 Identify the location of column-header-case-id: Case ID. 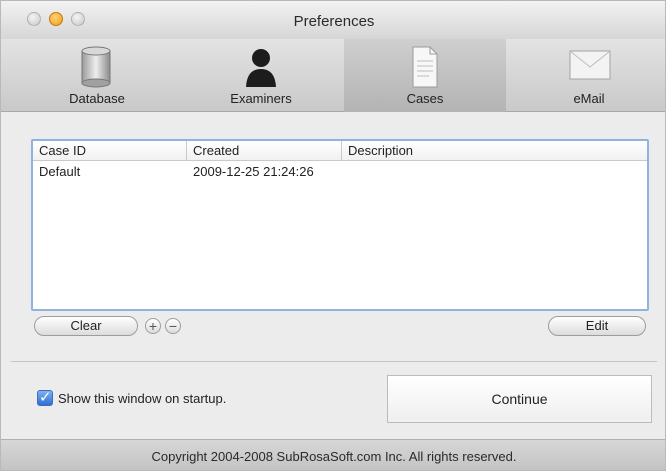
(62, 150).